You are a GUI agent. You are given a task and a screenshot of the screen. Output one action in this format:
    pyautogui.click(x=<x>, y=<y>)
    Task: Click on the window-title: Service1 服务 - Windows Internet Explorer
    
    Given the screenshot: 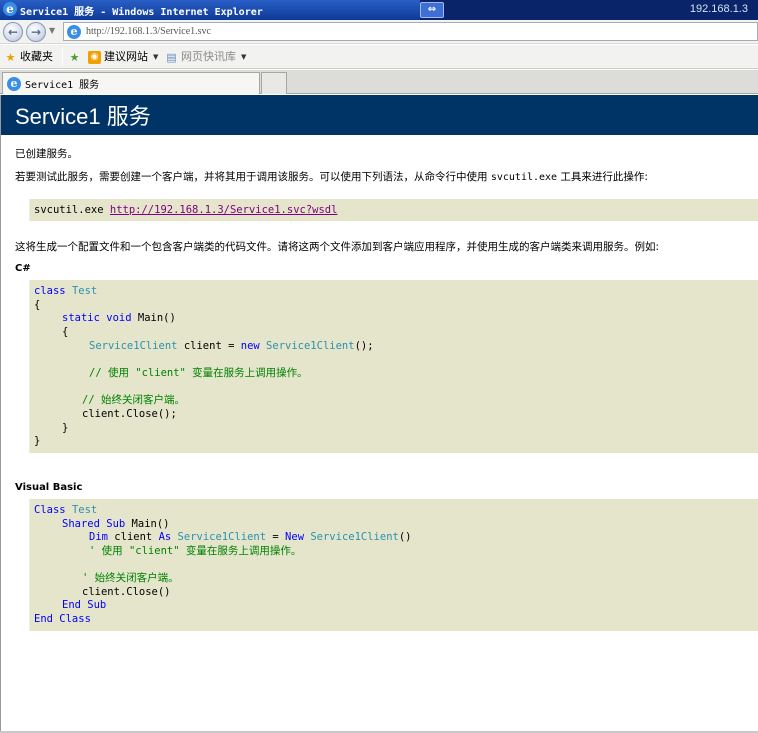 What is the action you would take?
    pyautogui.click(x=141, y=12)
    